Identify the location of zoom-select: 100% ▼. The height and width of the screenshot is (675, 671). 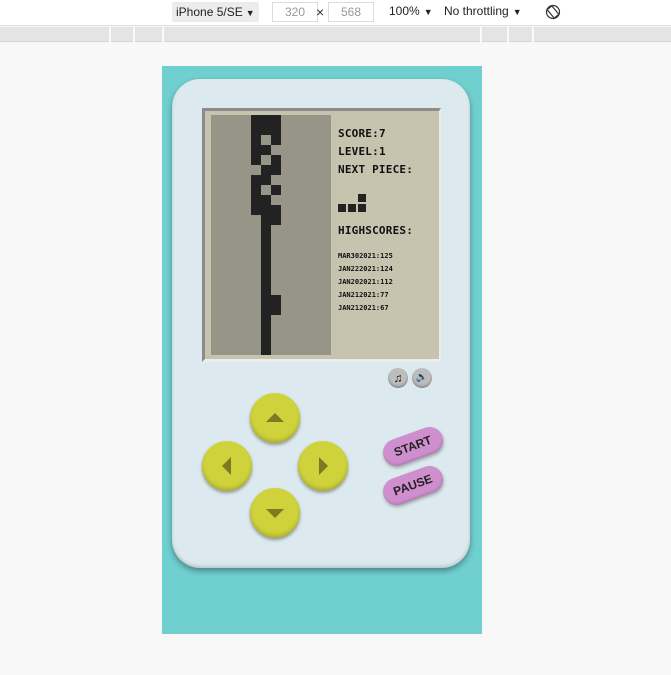
(411, 11).